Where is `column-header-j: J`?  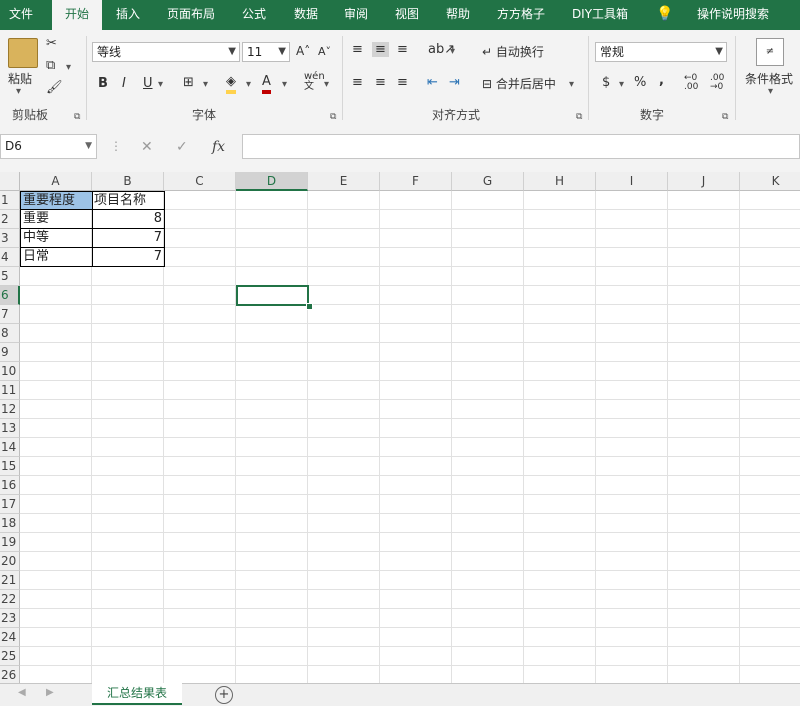 column-header-j: J is located at coordinates (704, 181).